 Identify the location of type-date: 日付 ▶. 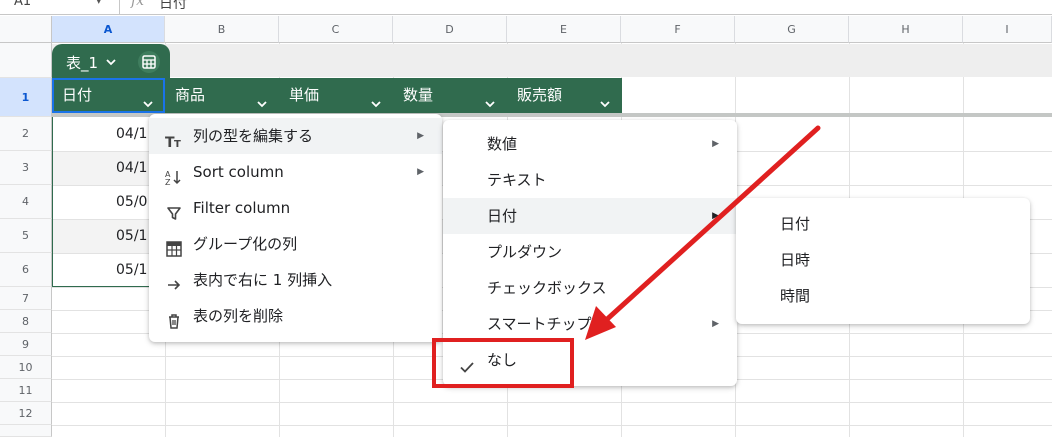
(590, 216).